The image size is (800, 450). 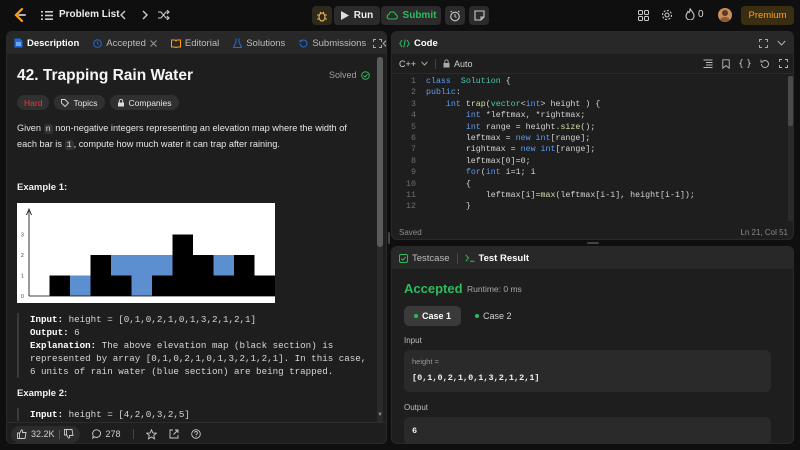 What do you see at coordinates (18, 43) in the screenshot?
I see `document-icon` at bounding box center [18, 43].